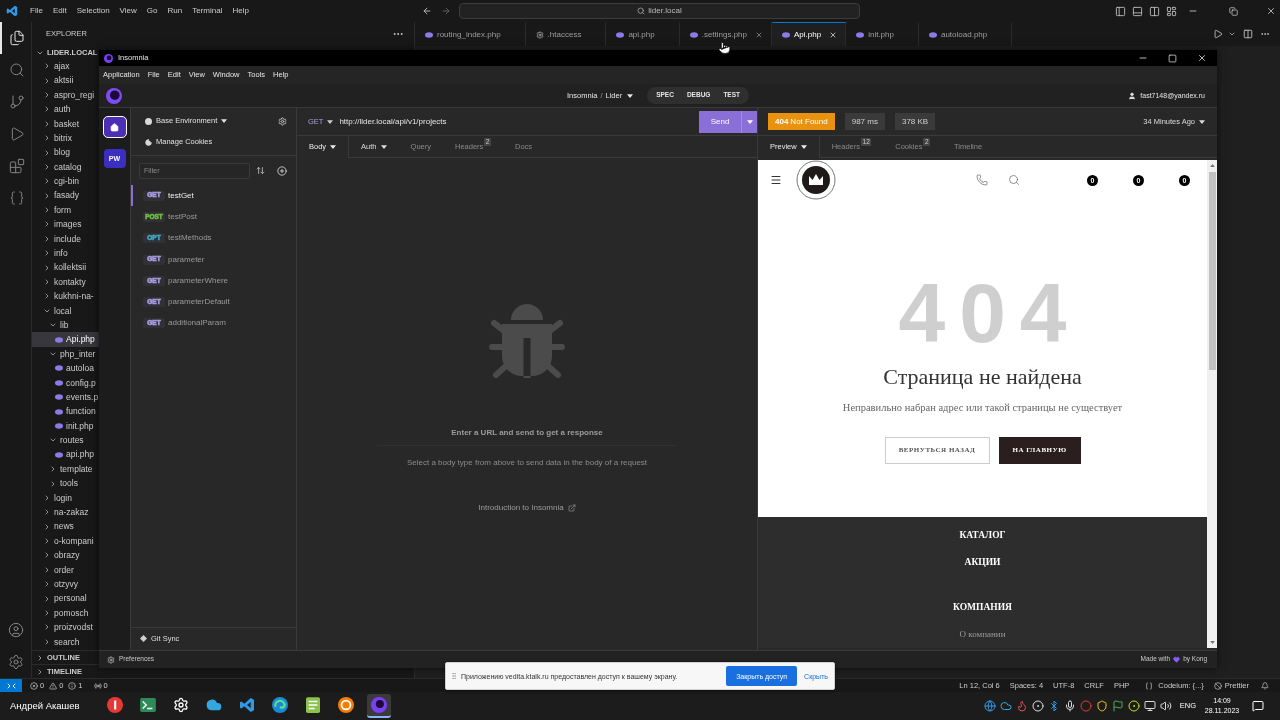 This screenshot has height=720, width=1280. Describe the element at coordinates (65, 397) in the screenshot. I see `tree-item: events.p` at that location.